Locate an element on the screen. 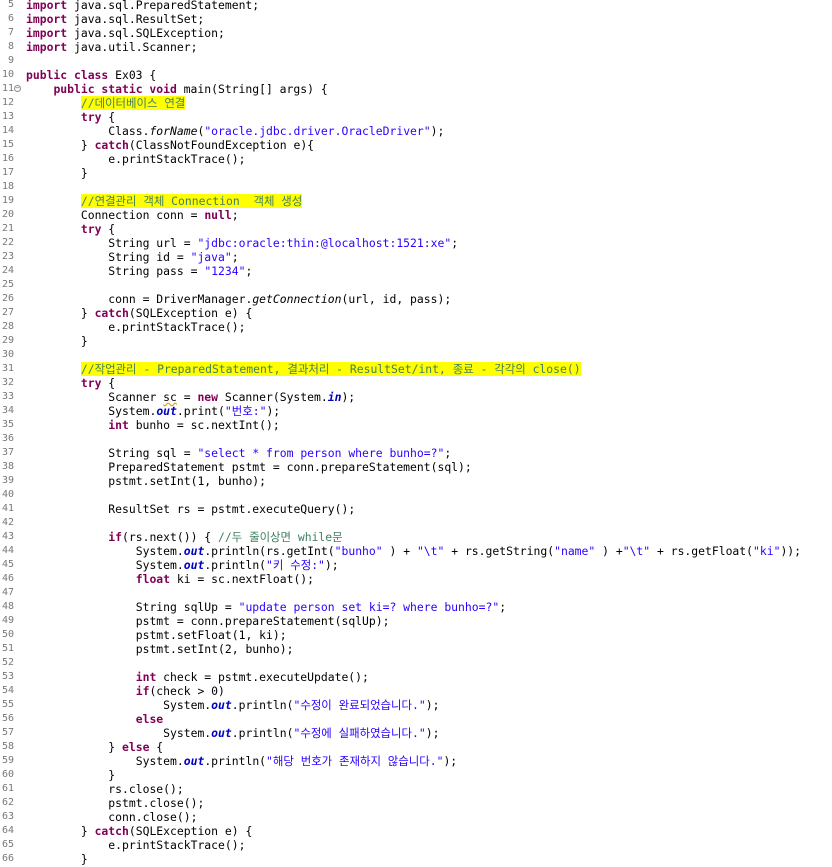 Image resolution: width=832 pixels, height=867 pixels. line-number: 26 is located at coordinates (7, 298).